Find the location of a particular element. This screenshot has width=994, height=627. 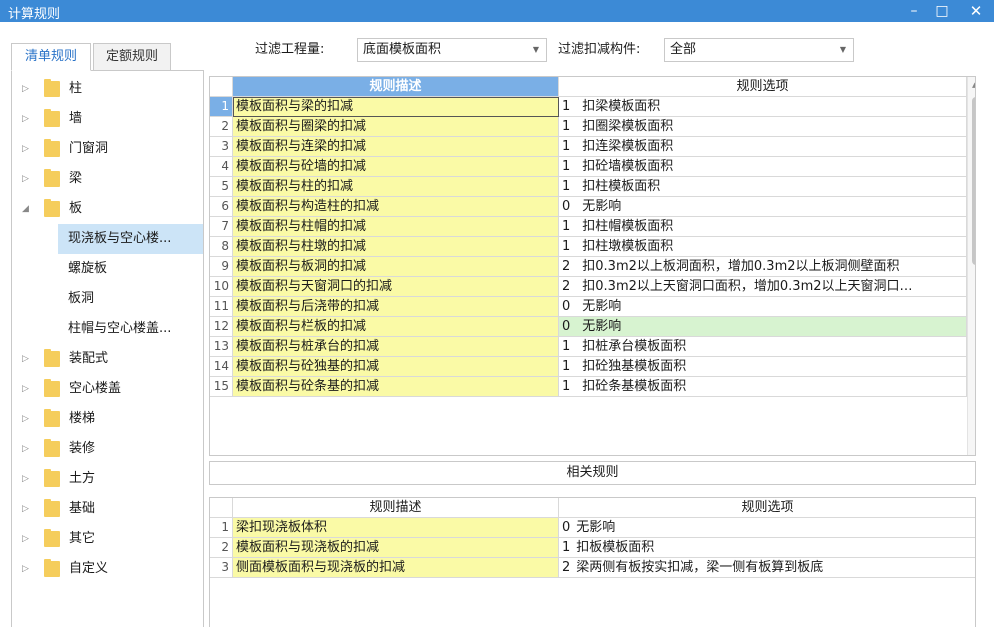

tree-item-label: 其它 is located at coordinates (82, 538).